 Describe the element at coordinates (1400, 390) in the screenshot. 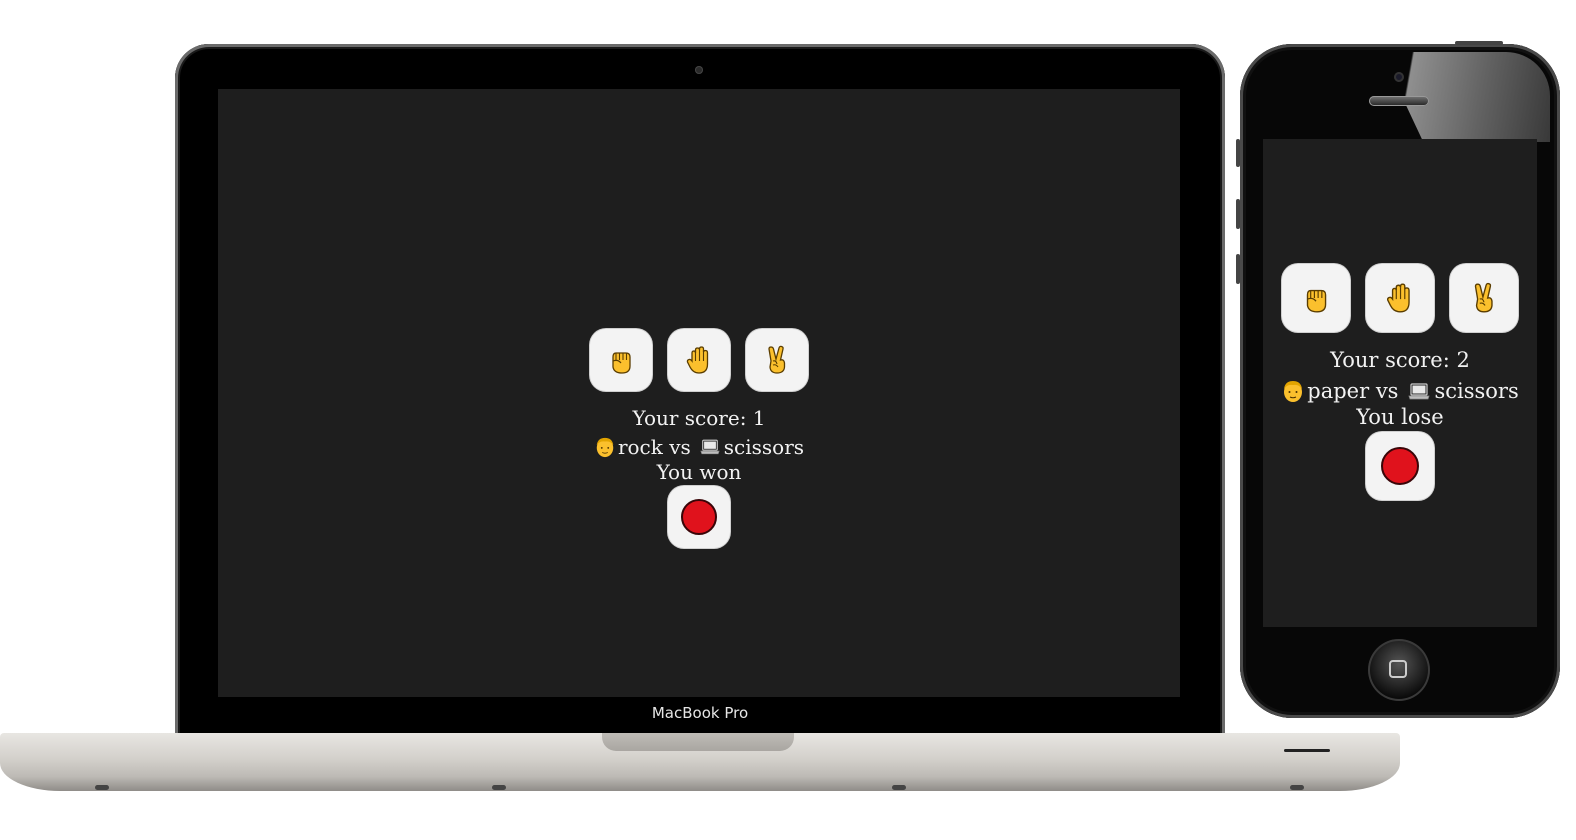

I see `match-line: paper vs scissors` at that location.